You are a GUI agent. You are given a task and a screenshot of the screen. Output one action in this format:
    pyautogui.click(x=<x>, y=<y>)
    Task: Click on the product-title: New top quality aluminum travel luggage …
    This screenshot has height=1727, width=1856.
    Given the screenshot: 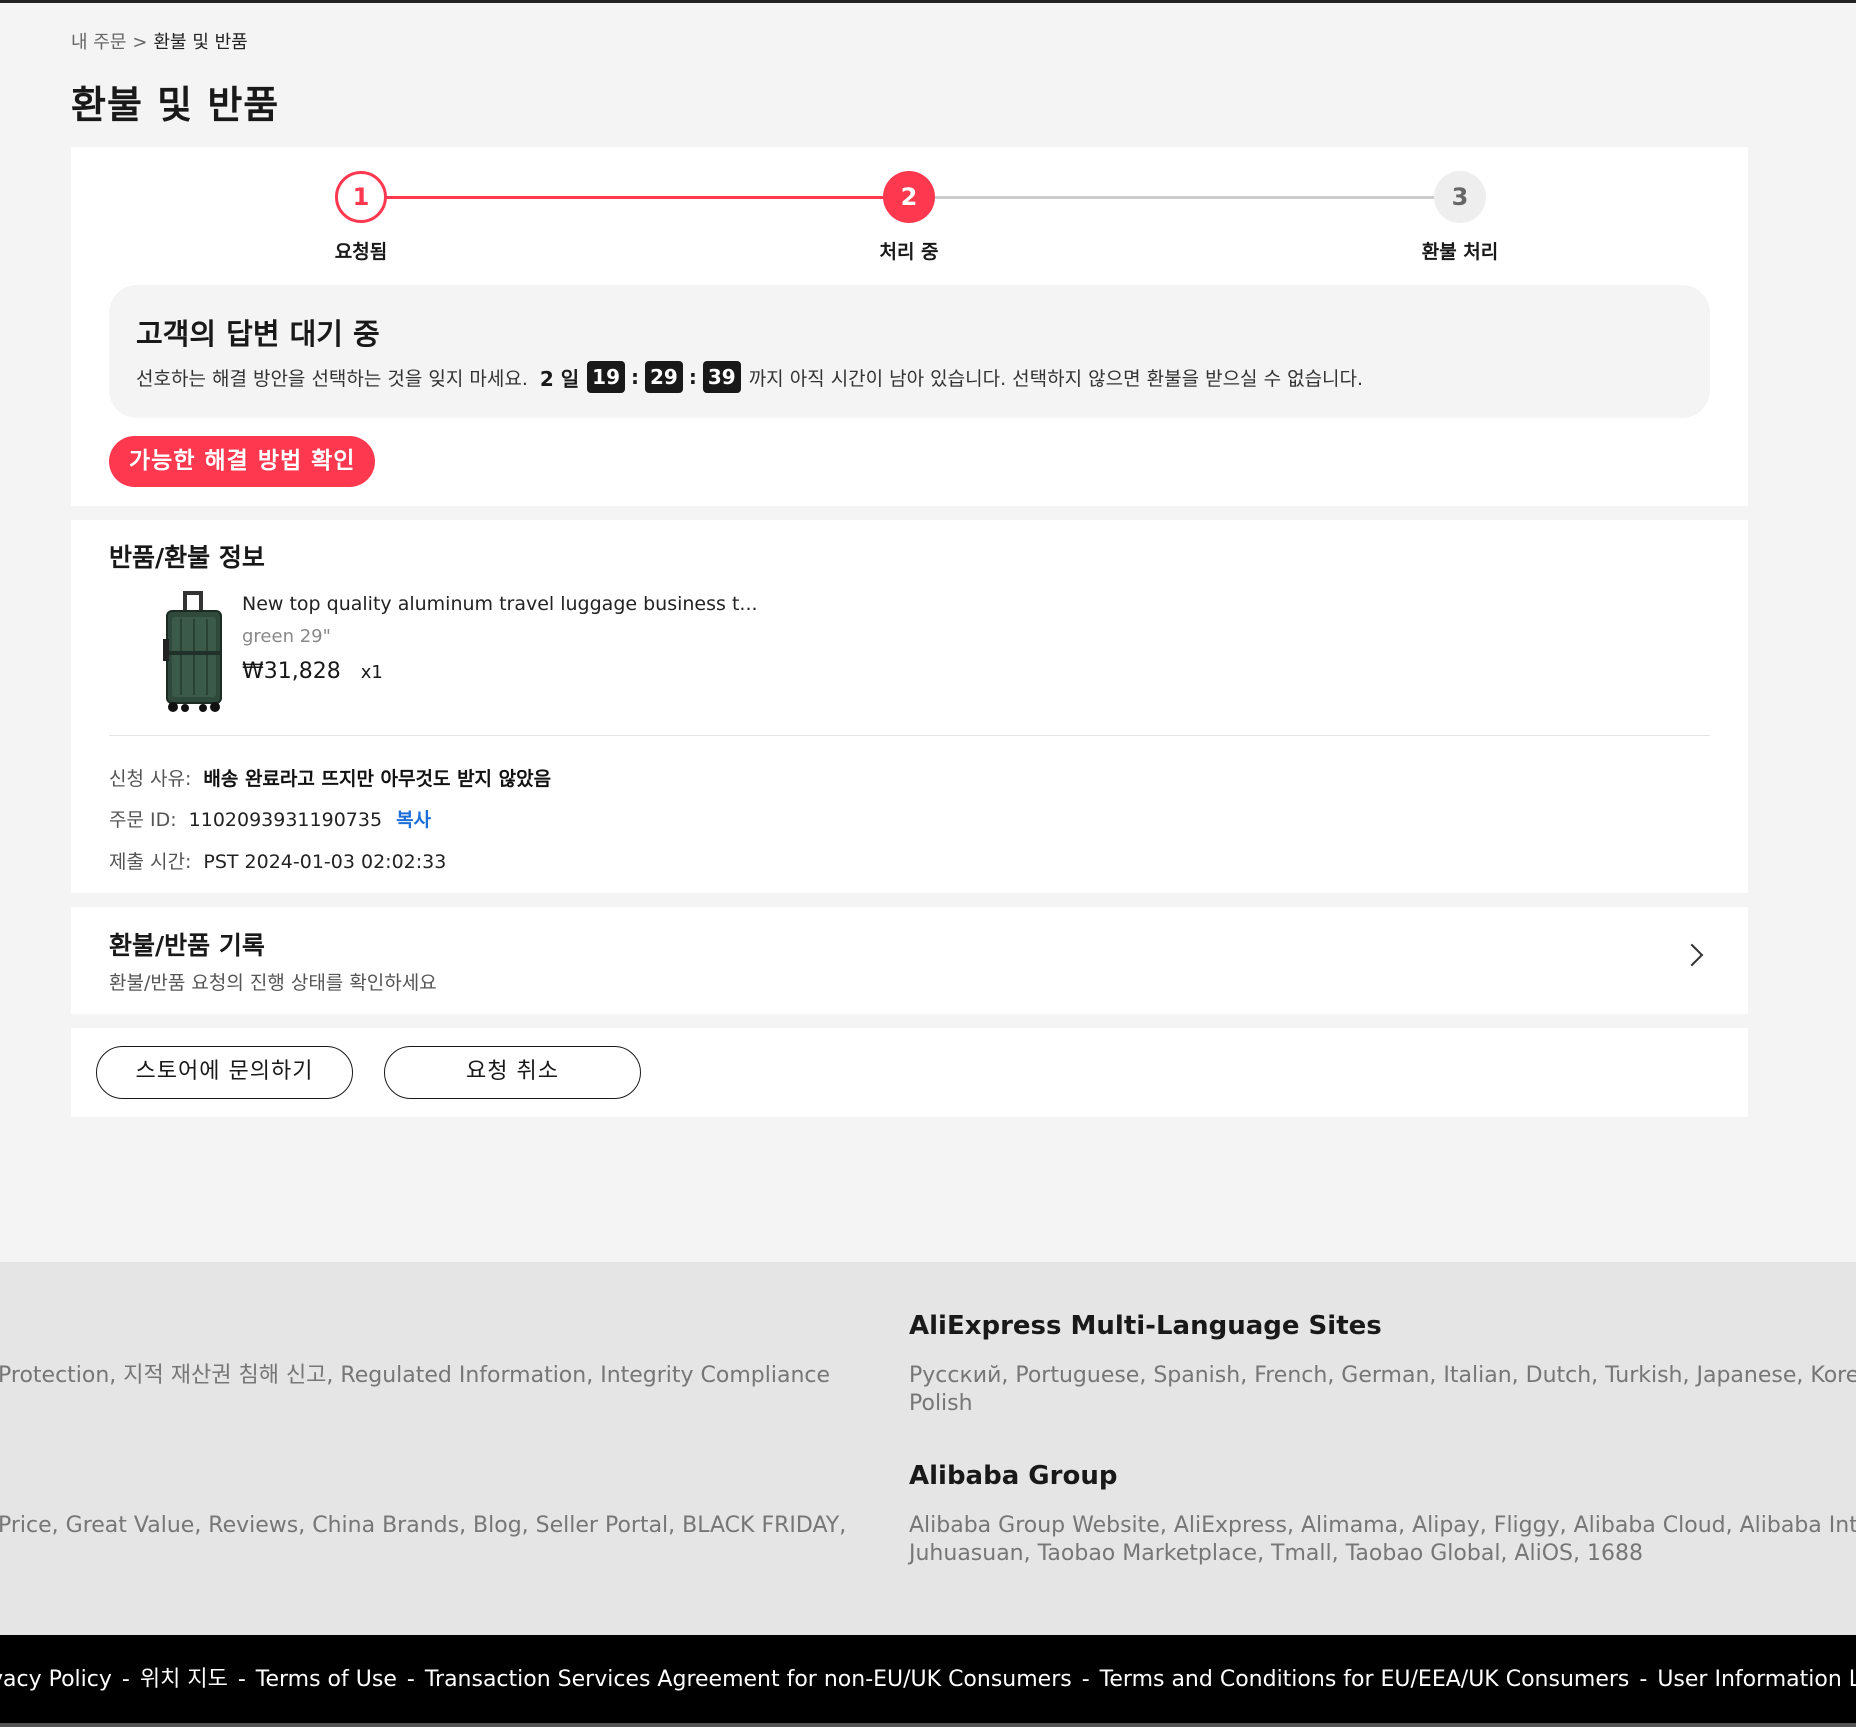 What is the action you would take?
    pyautogui.click(x=500, y=604)
    